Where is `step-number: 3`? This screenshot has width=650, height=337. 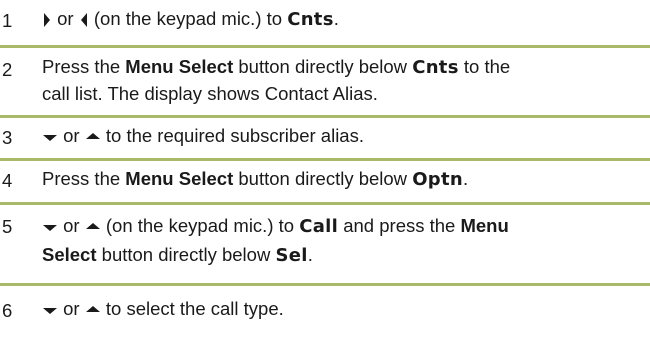
step-number: 3 is located at coordinates (7, 137).